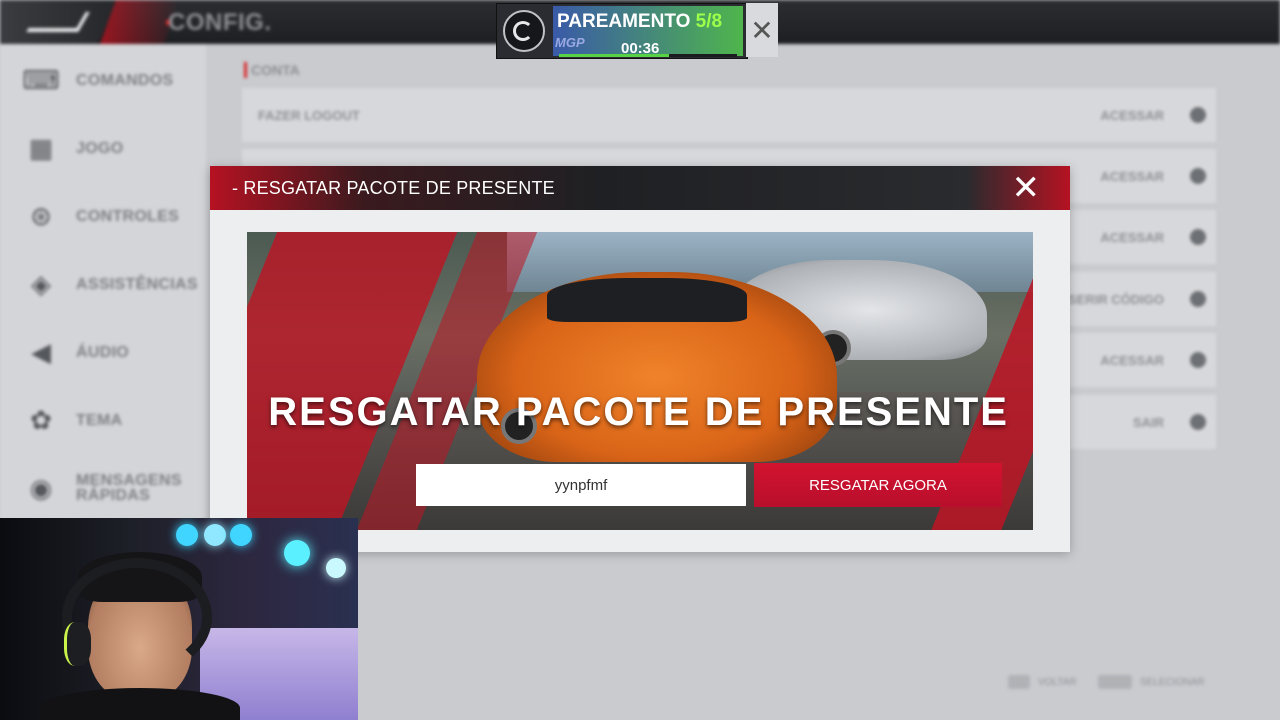 The image size is (1280, 720). I want to click on matchmaking-title: PAREAMENTO 5/8, so click(639, 22).